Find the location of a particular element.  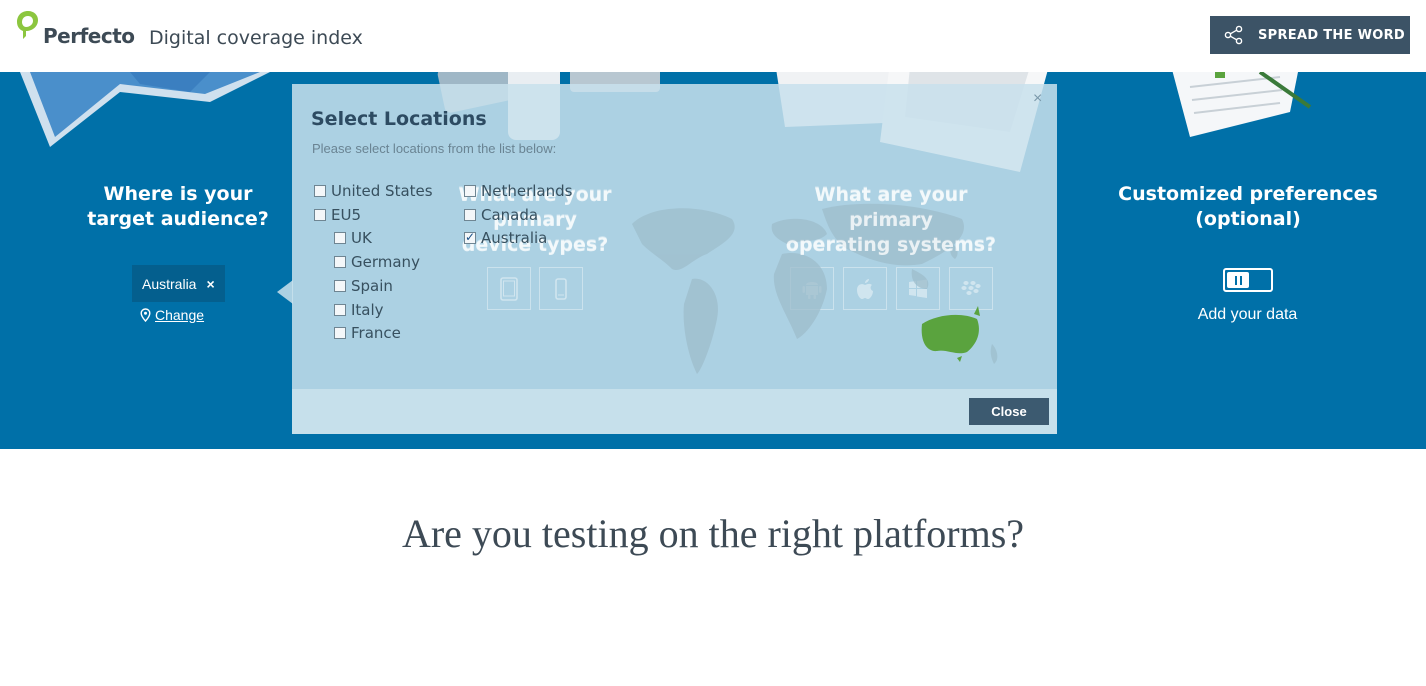

preferences-title-line1: Customized preferences is located at coordinates (1248, 194).